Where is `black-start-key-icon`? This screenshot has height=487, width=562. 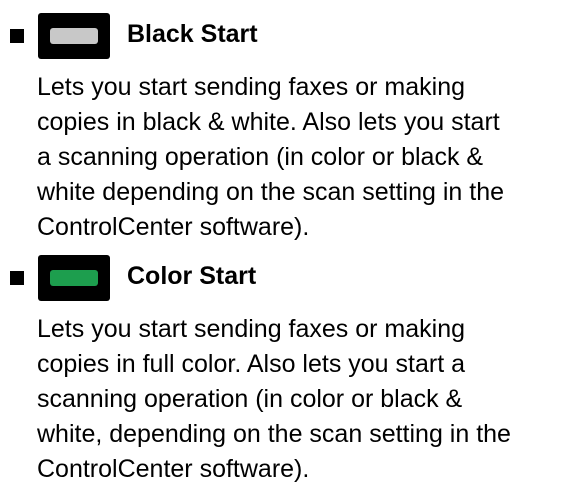
black-start-key-icon is located at coordinates (74, 36).